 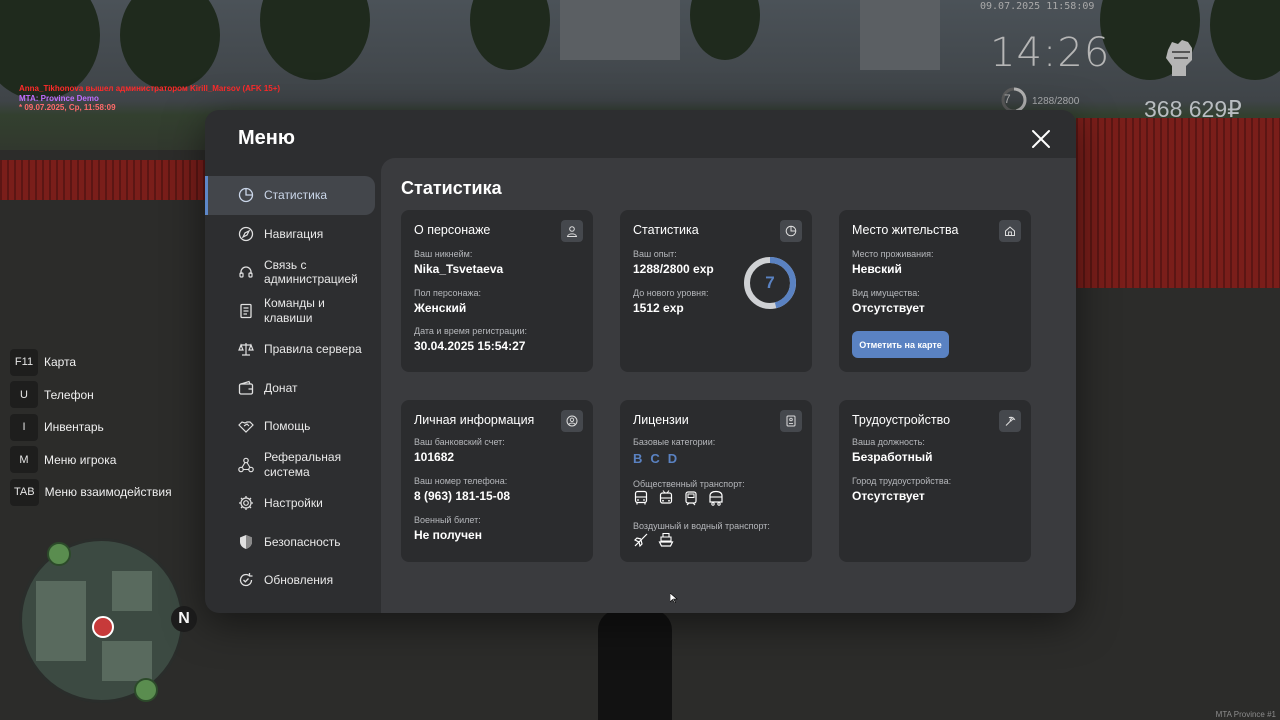 I want to click on player-blip, so click(x=103, y=627).